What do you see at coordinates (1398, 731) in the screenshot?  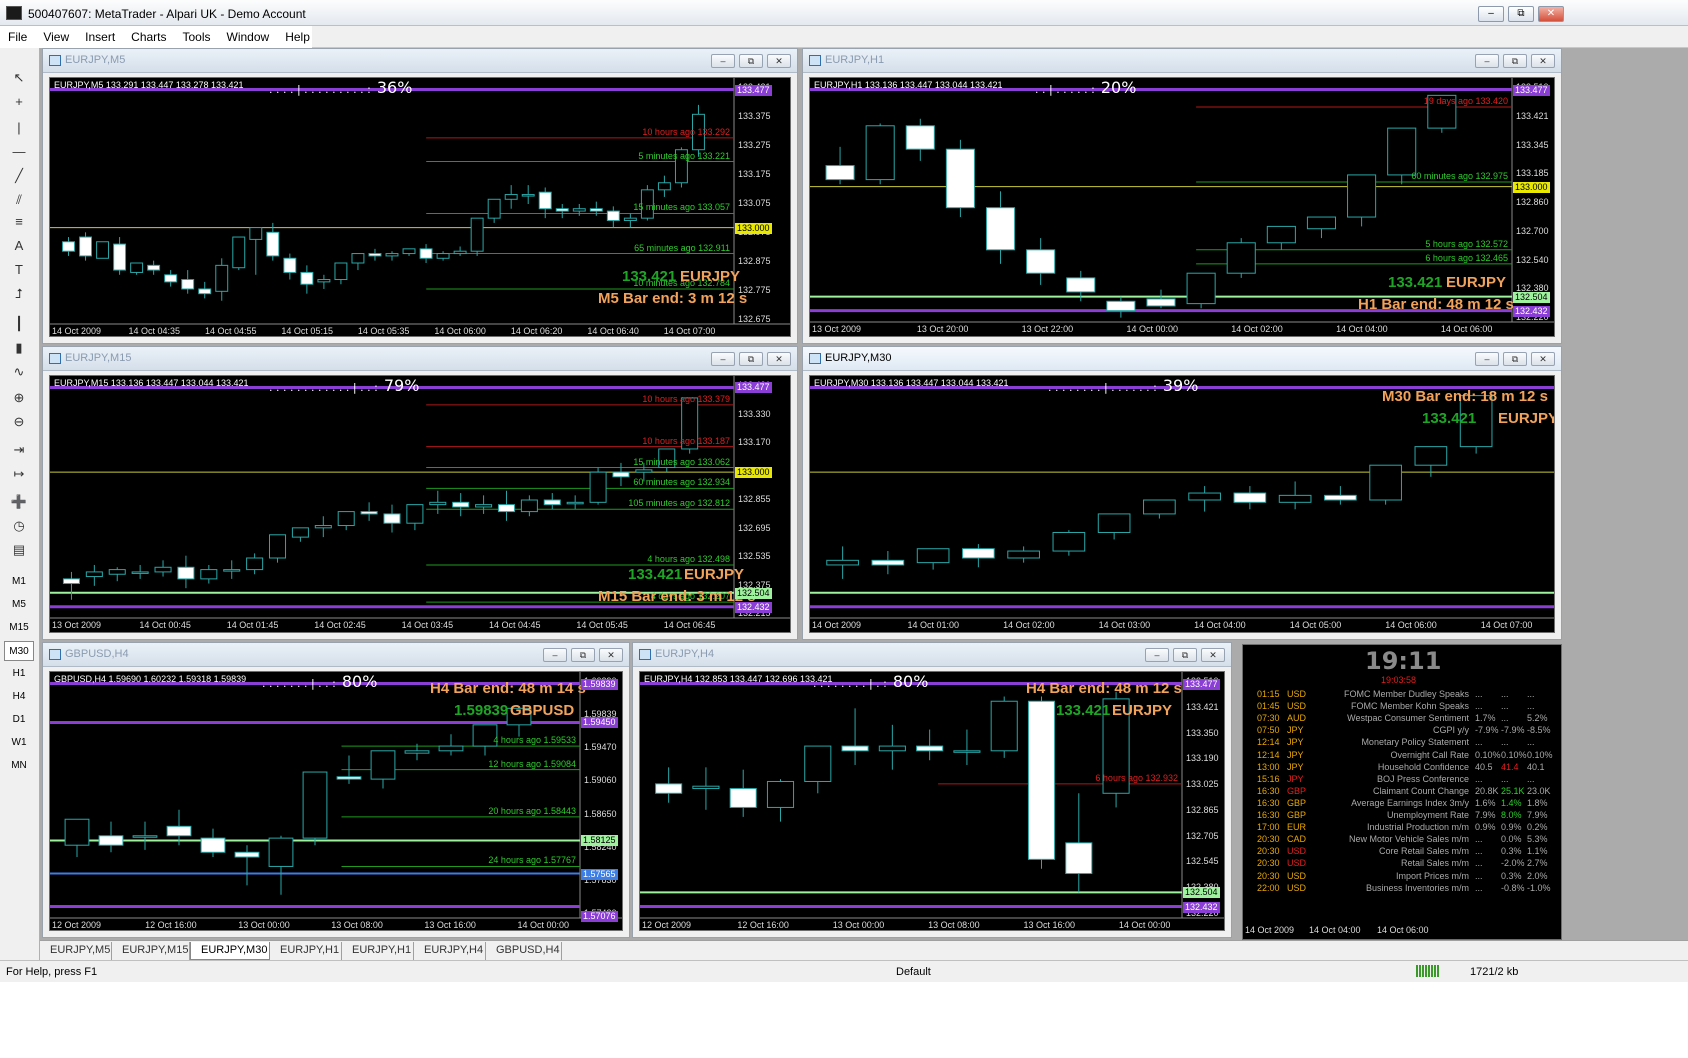 I see `calendar-row: 07:50 JPY CGPI y/y -7.9% -7.9% -8.5%` at bounding box center [1398, 731].